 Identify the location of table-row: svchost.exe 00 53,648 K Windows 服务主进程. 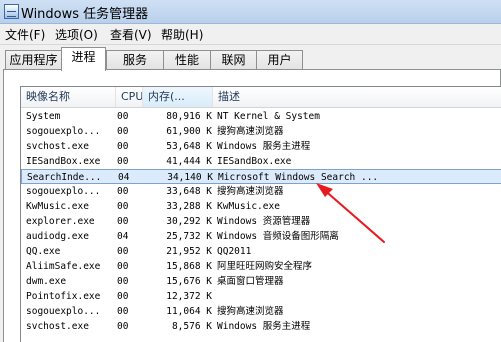
(261, 146).